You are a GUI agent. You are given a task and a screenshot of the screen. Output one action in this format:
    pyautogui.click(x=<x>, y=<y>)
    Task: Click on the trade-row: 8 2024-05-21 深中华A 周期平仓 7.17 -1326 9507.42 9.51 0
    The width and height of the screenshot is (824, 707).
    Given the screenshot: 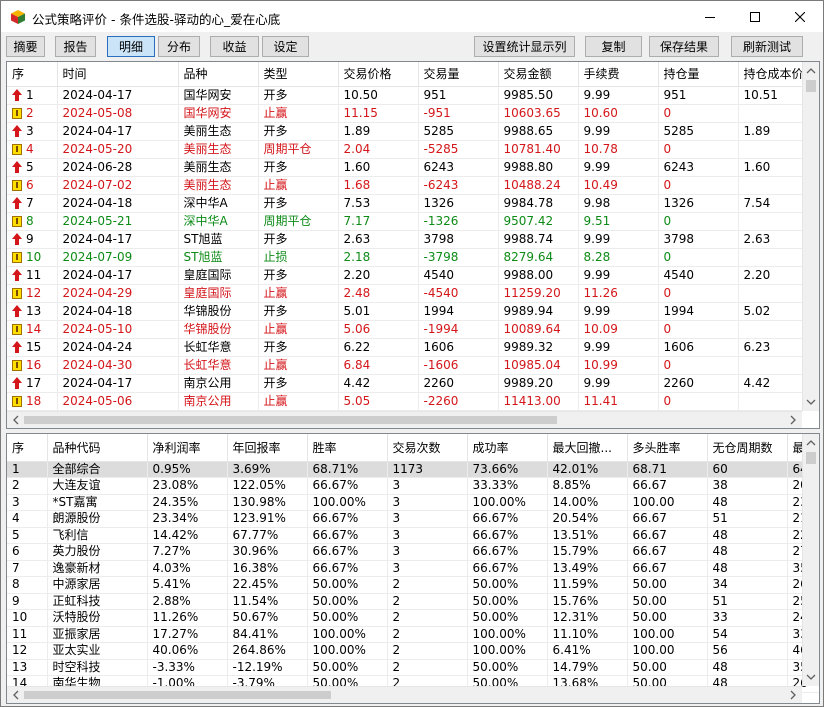 What is the action you would take?
    pyautogui.click(x=413, y=221)
    